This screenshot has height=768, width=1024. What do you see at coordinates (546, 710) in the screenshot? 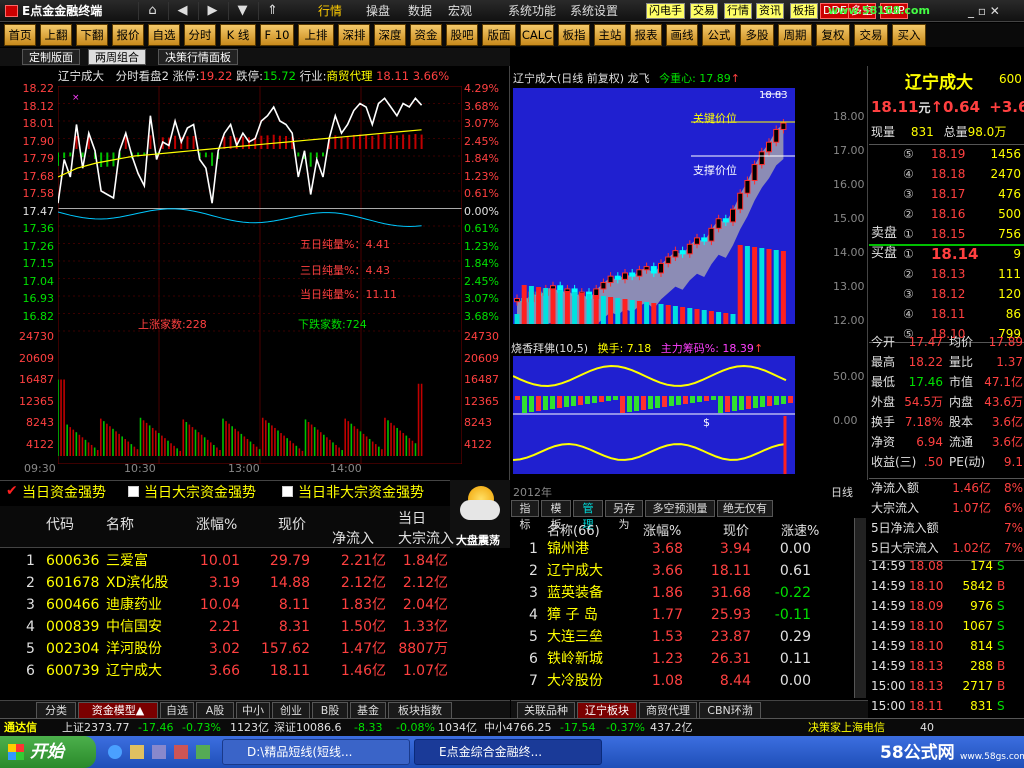
I see `sector-bottom-tab-0: 关联品种` at bounding box center [546, 710].